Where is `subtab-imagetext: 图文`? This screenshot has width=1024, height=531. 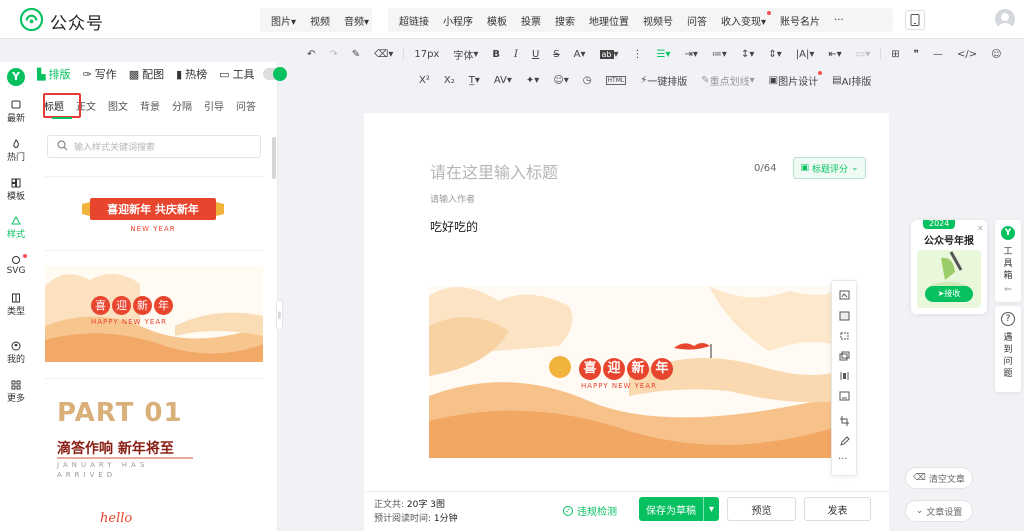
subtab-imagetext: 图文 is located at coordinates (118, 105).